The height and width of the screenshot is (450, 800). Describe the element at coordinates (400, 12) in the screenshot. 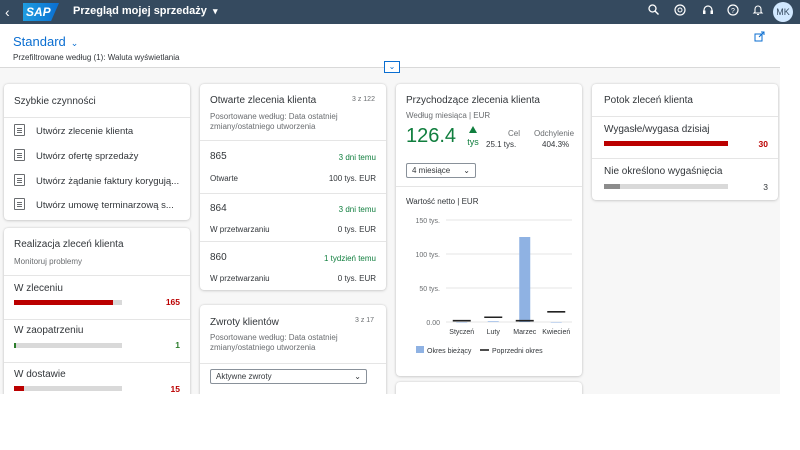

I see `shell-bar: ‹ SAP Przegląd mojej sprzedaży ▾ ? MK` at that location.